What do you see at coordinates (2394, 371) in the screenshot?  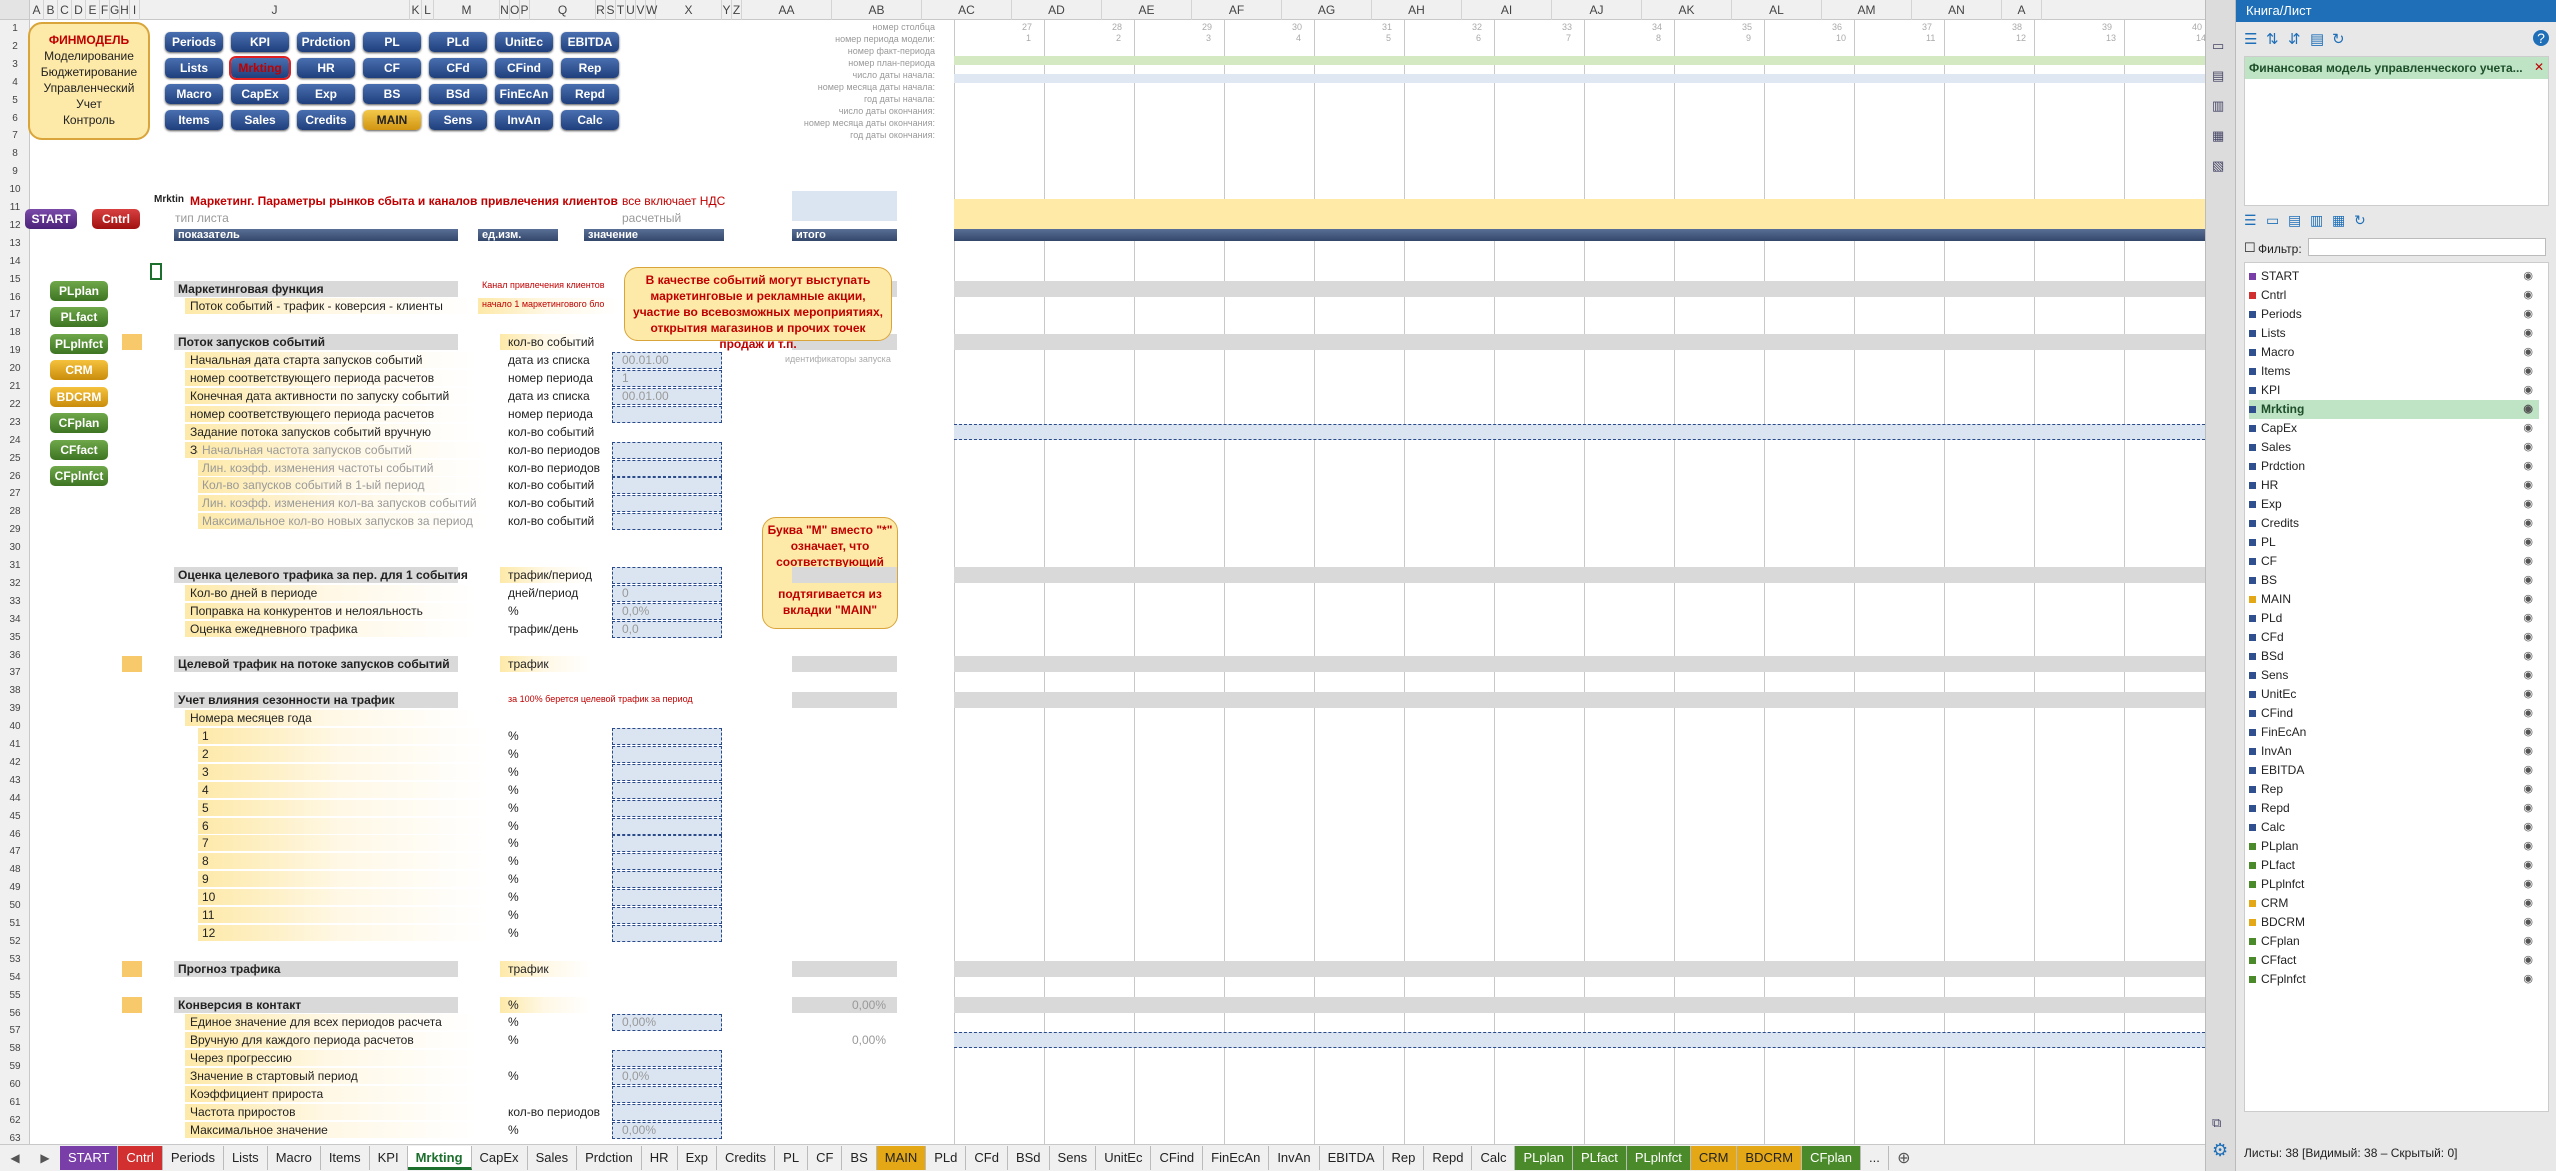 I see `sheet-list-item: Items ◉` at bounding box center [2394, 371].